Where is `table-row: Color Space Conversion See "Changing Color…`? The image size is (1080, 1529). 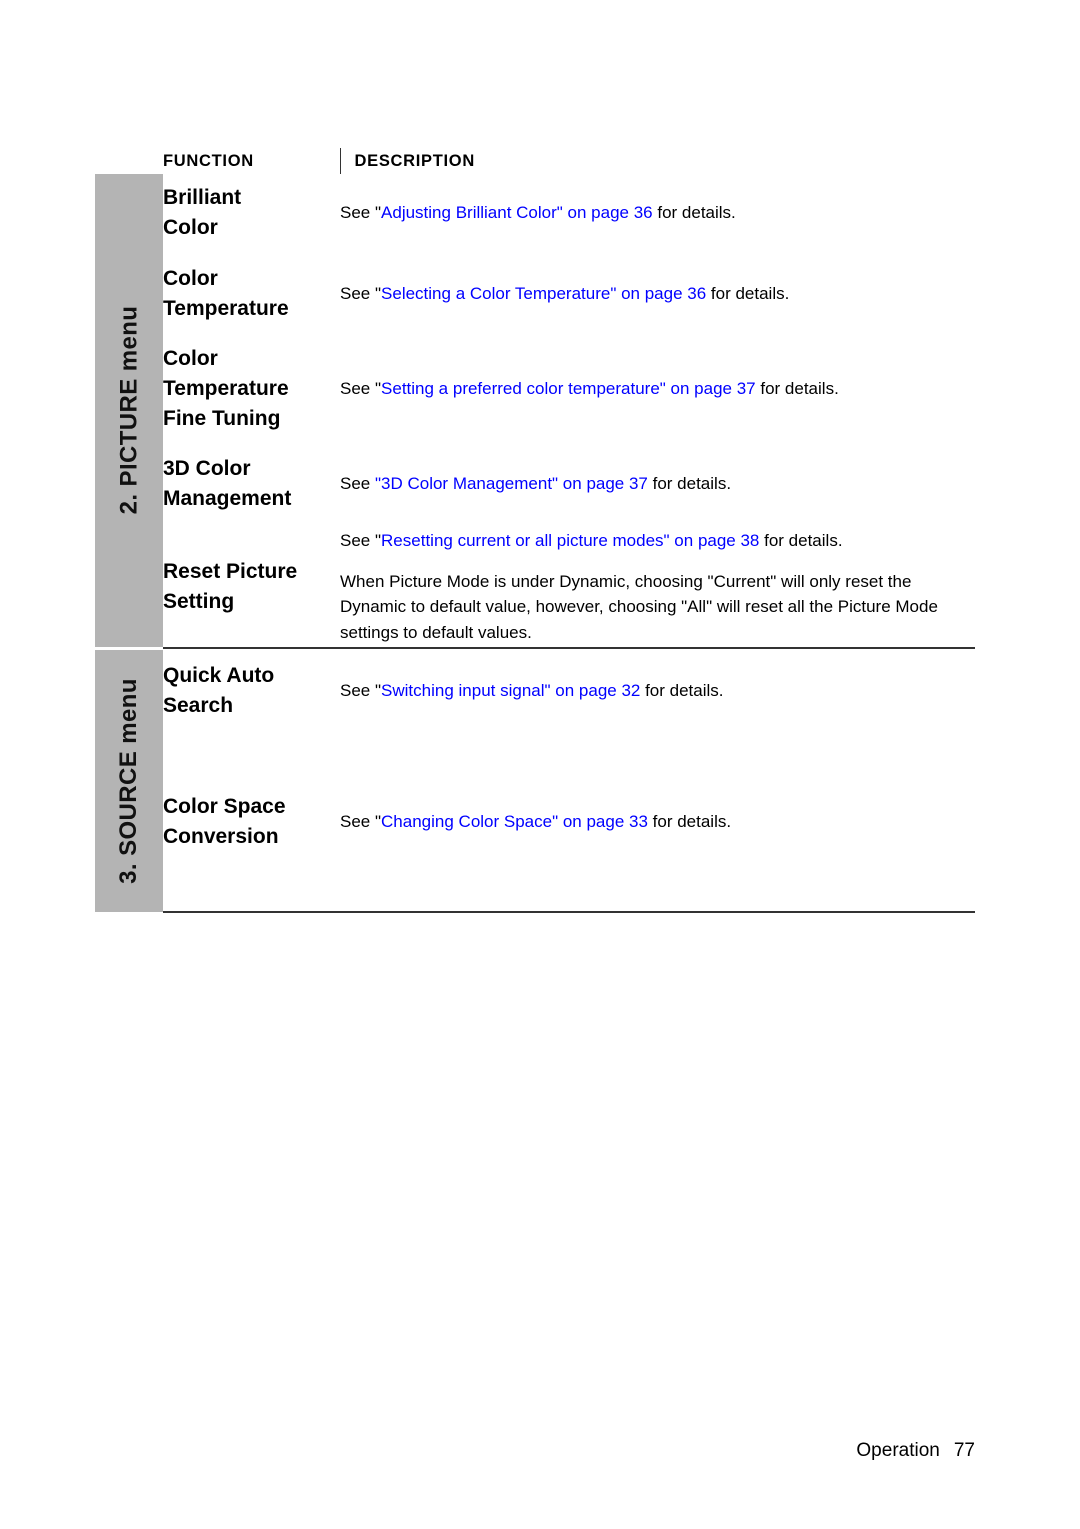 table-row: Color Space Conversion See "Changing Color… is located at coordinates (535, 822).